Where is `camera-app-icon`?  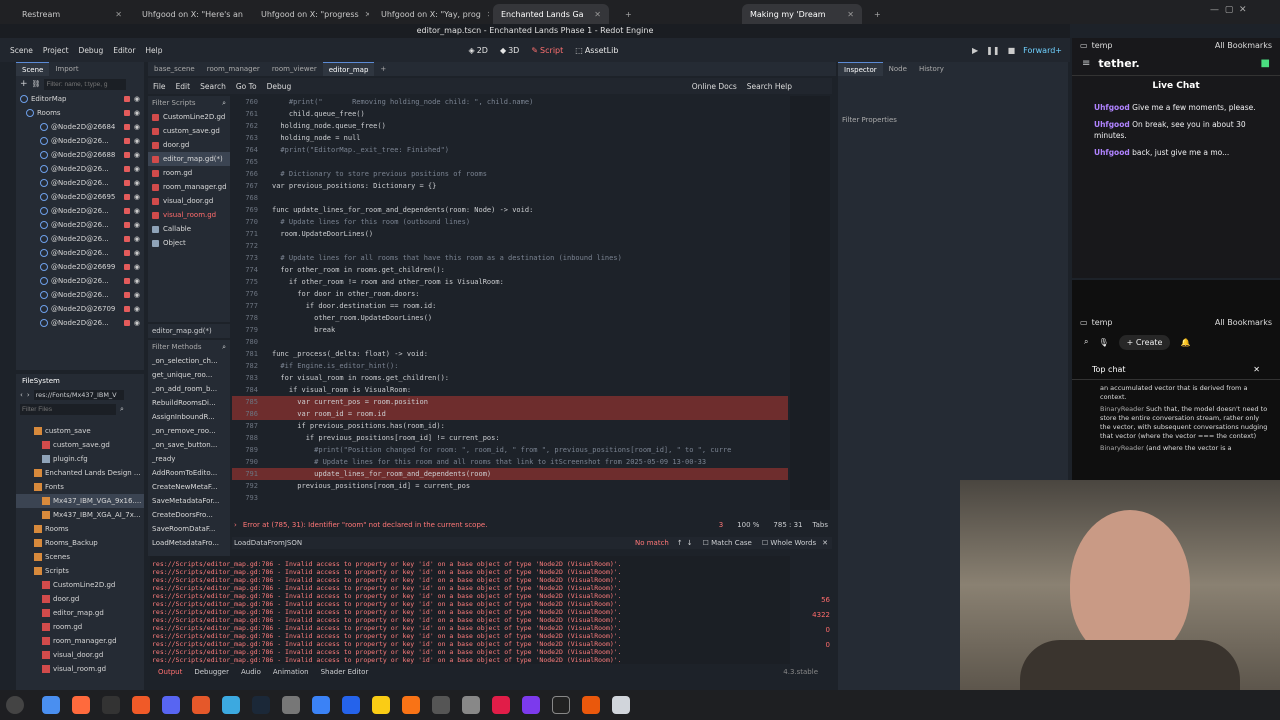
camera-app-icon is located at coordinates (321, 705).